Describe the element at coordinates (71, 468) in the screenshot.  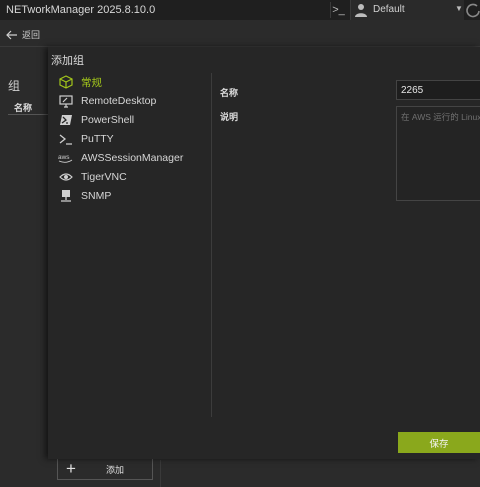
I see `plus-icon: +` at that location.